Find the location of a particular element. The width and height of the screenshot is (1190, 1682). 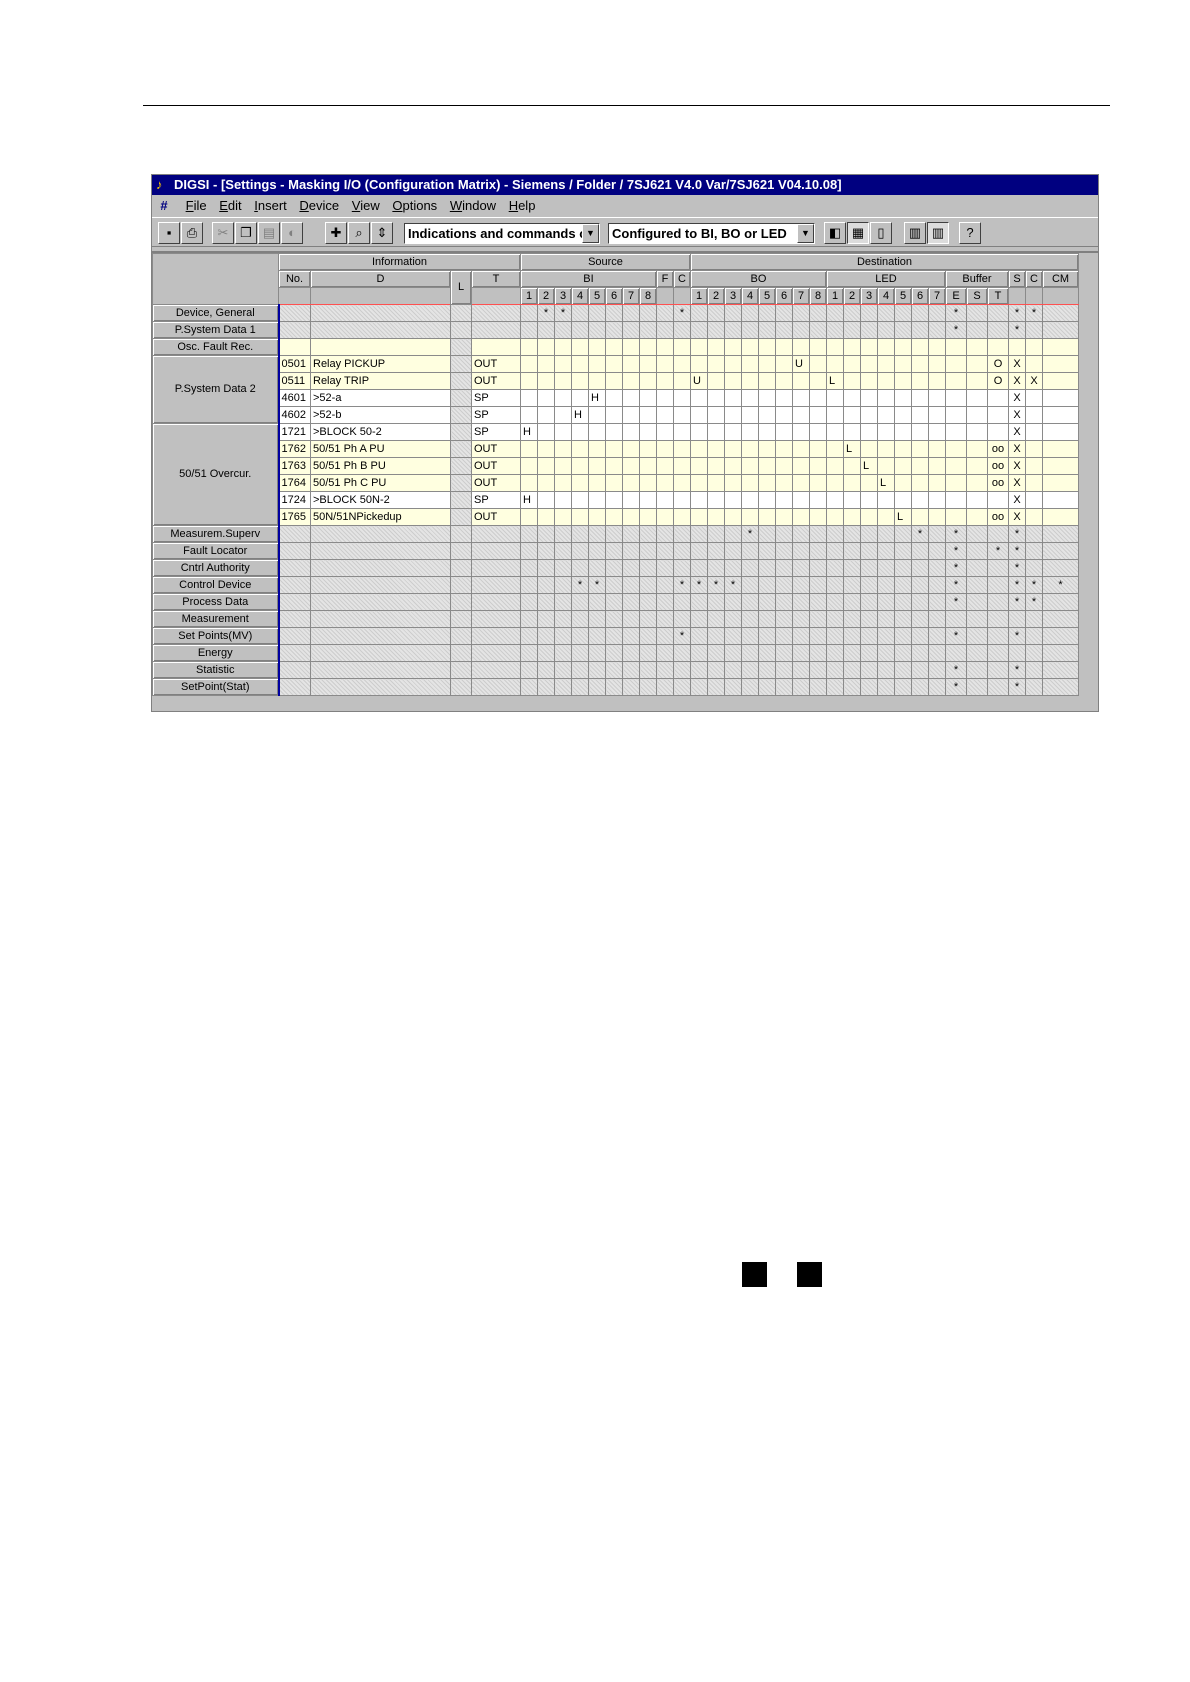

binary-output-header: BO is located at coordinates (758, 279).